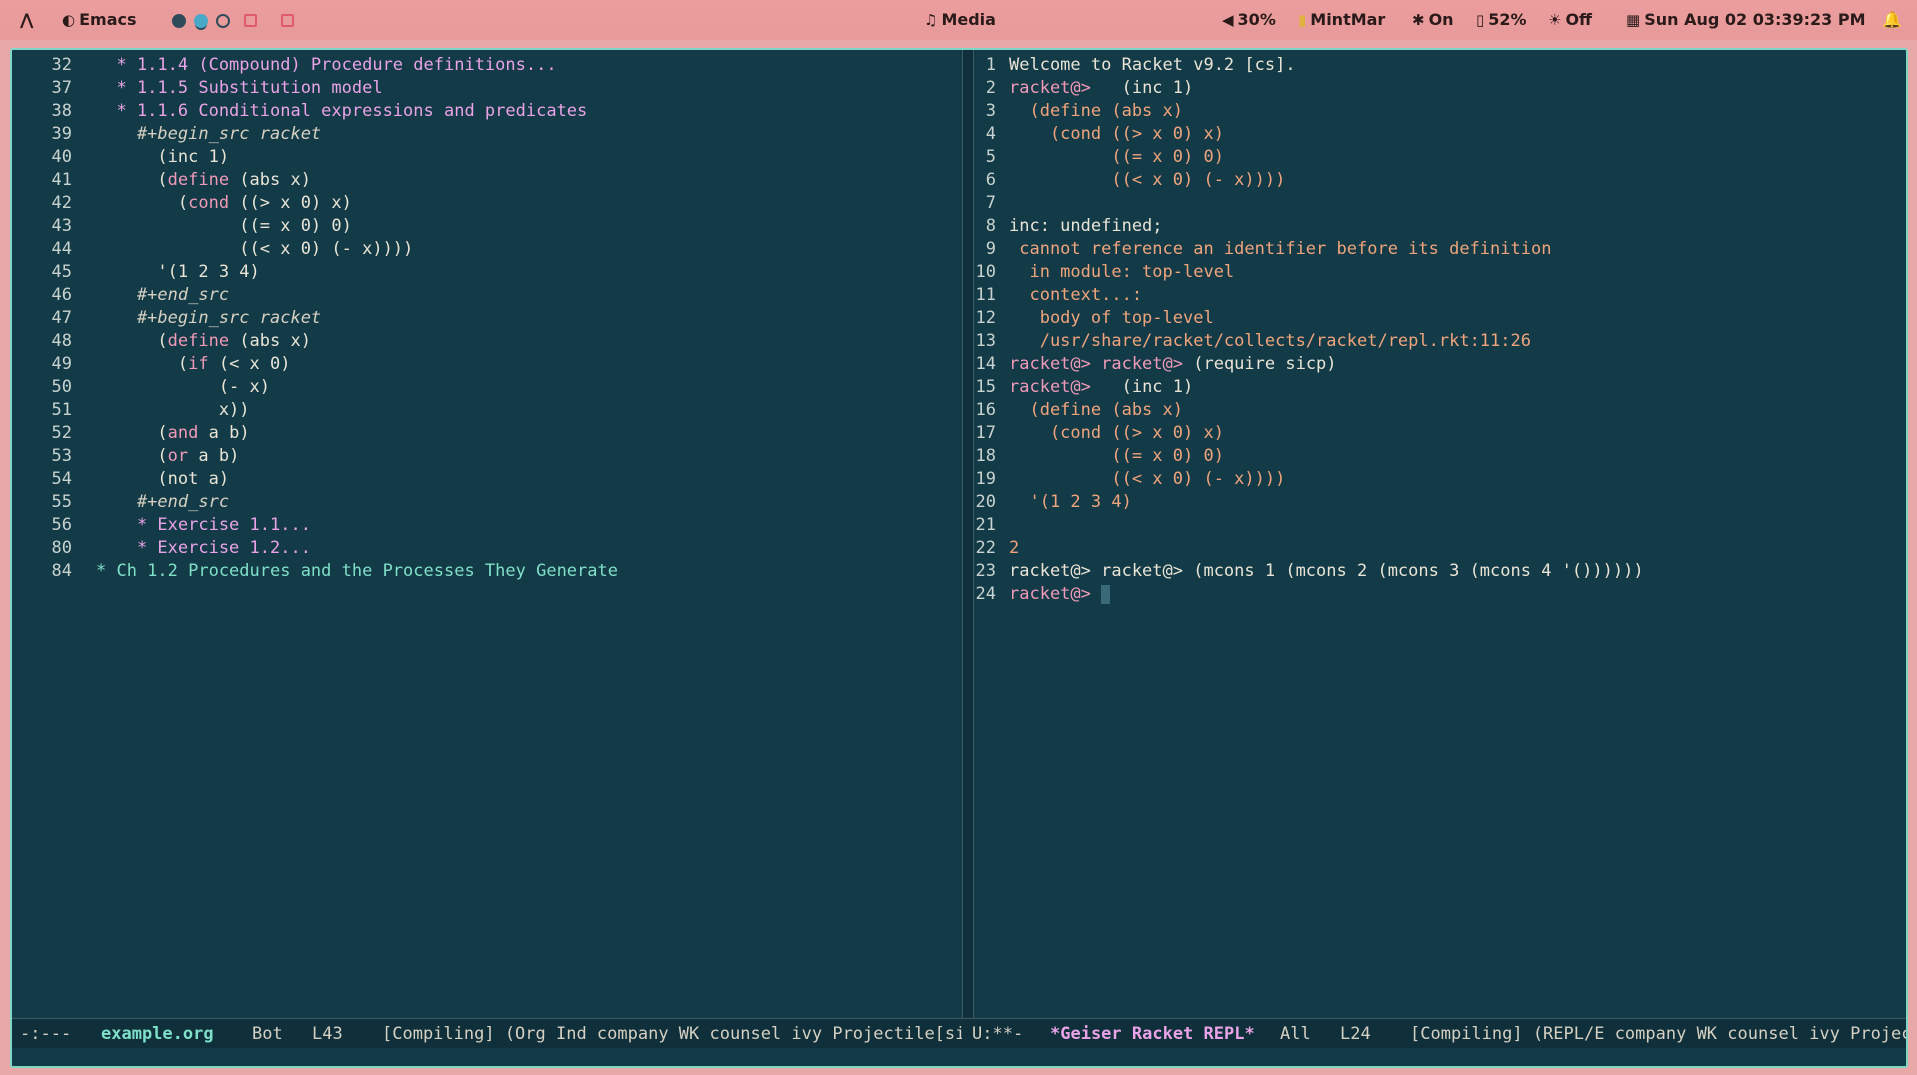 This screenshot has width=1917, height=1075. What do you see at coordinates (125, 502) in the screenshot?
I see `org-line: 55 #+end_src` at bounding box center [125, 502].